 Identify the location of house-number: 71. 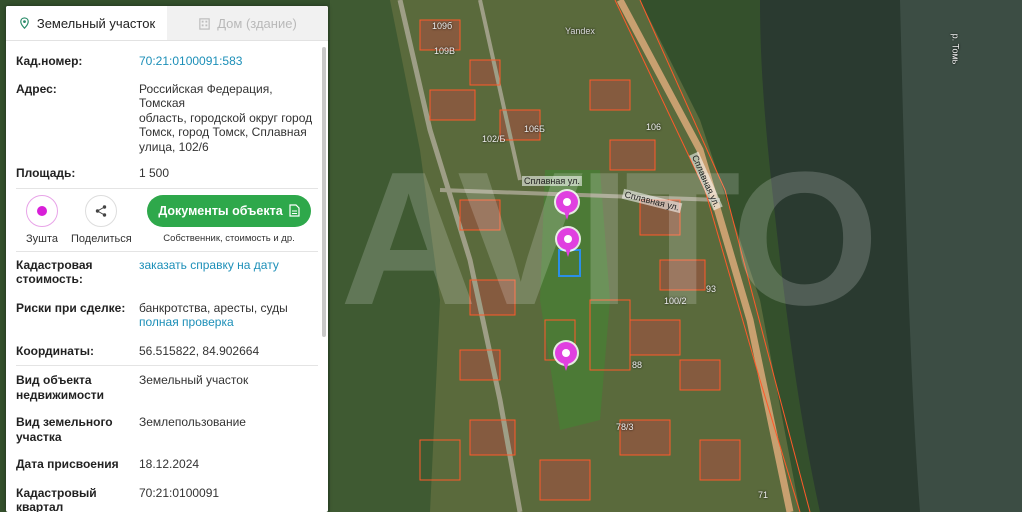
(763, 495).